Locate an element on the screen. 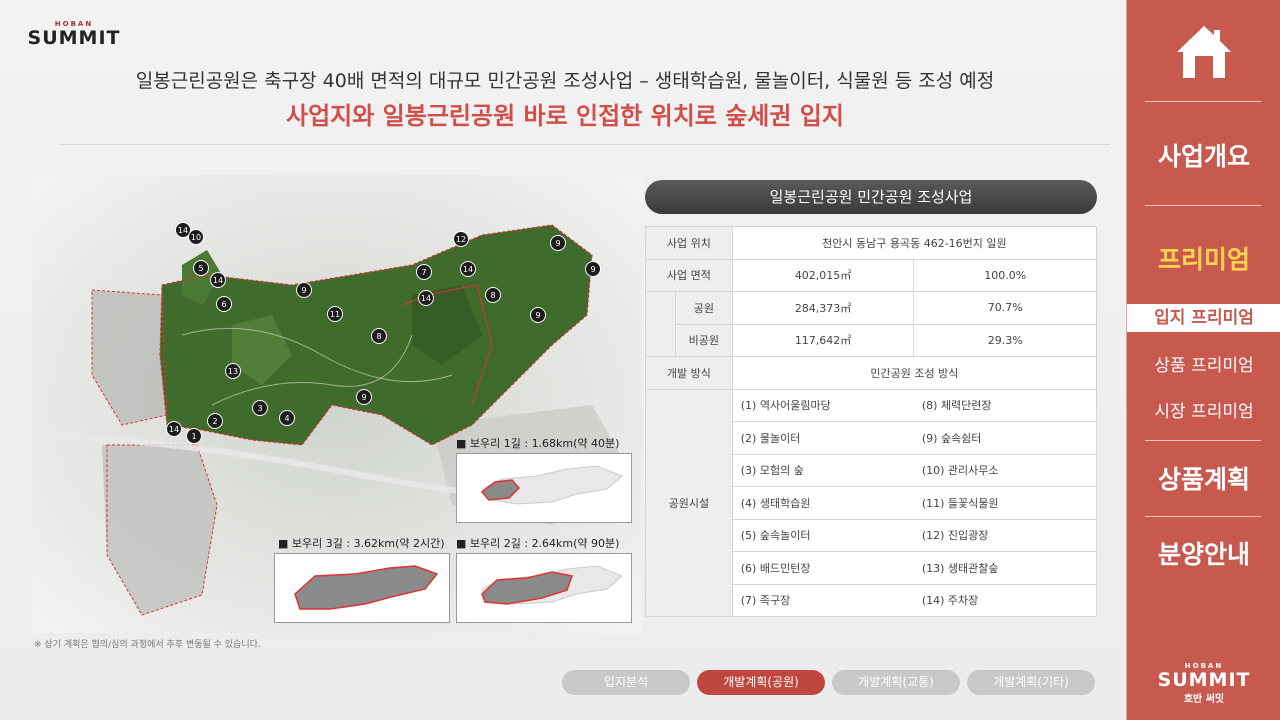 The width and height of the screenshot is (1280, 720). park-value: 284,373㎡ is located at coordinates (823, 308).